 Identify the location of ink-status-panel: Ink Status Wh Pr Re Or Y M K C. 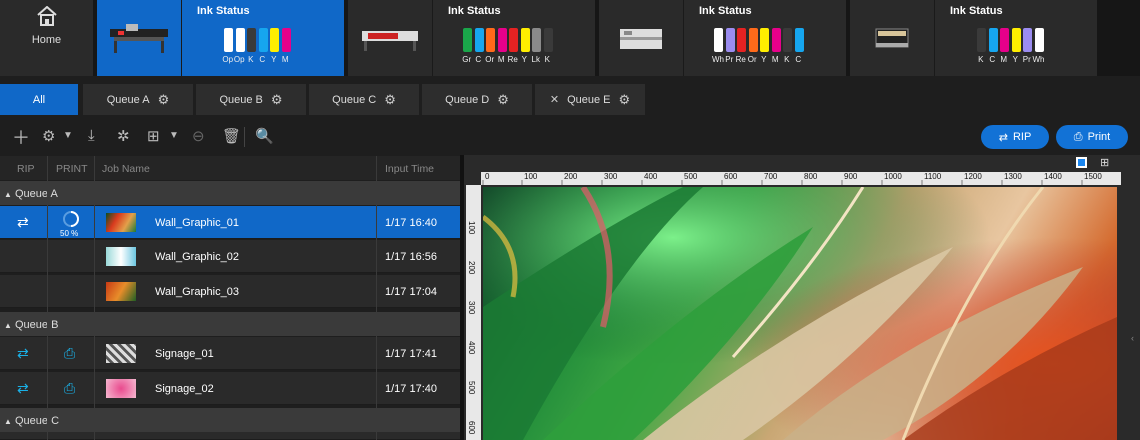
(765, 38).